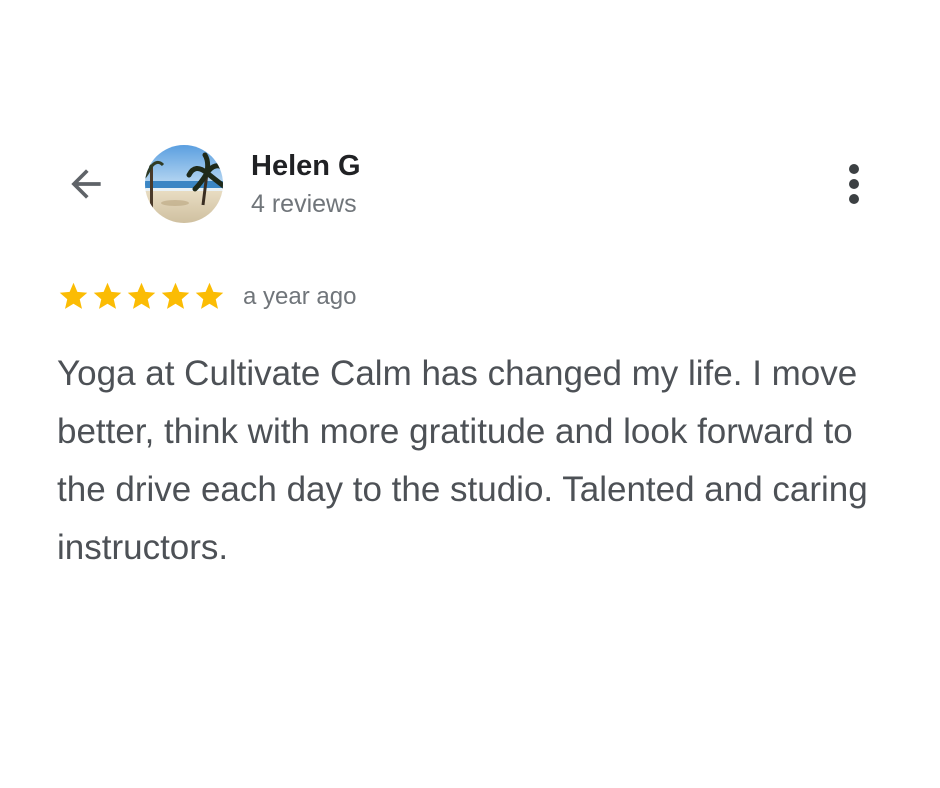 The width and height of the screenshot is (940, 788). I want to click on more-options-button, so click(854, 184).